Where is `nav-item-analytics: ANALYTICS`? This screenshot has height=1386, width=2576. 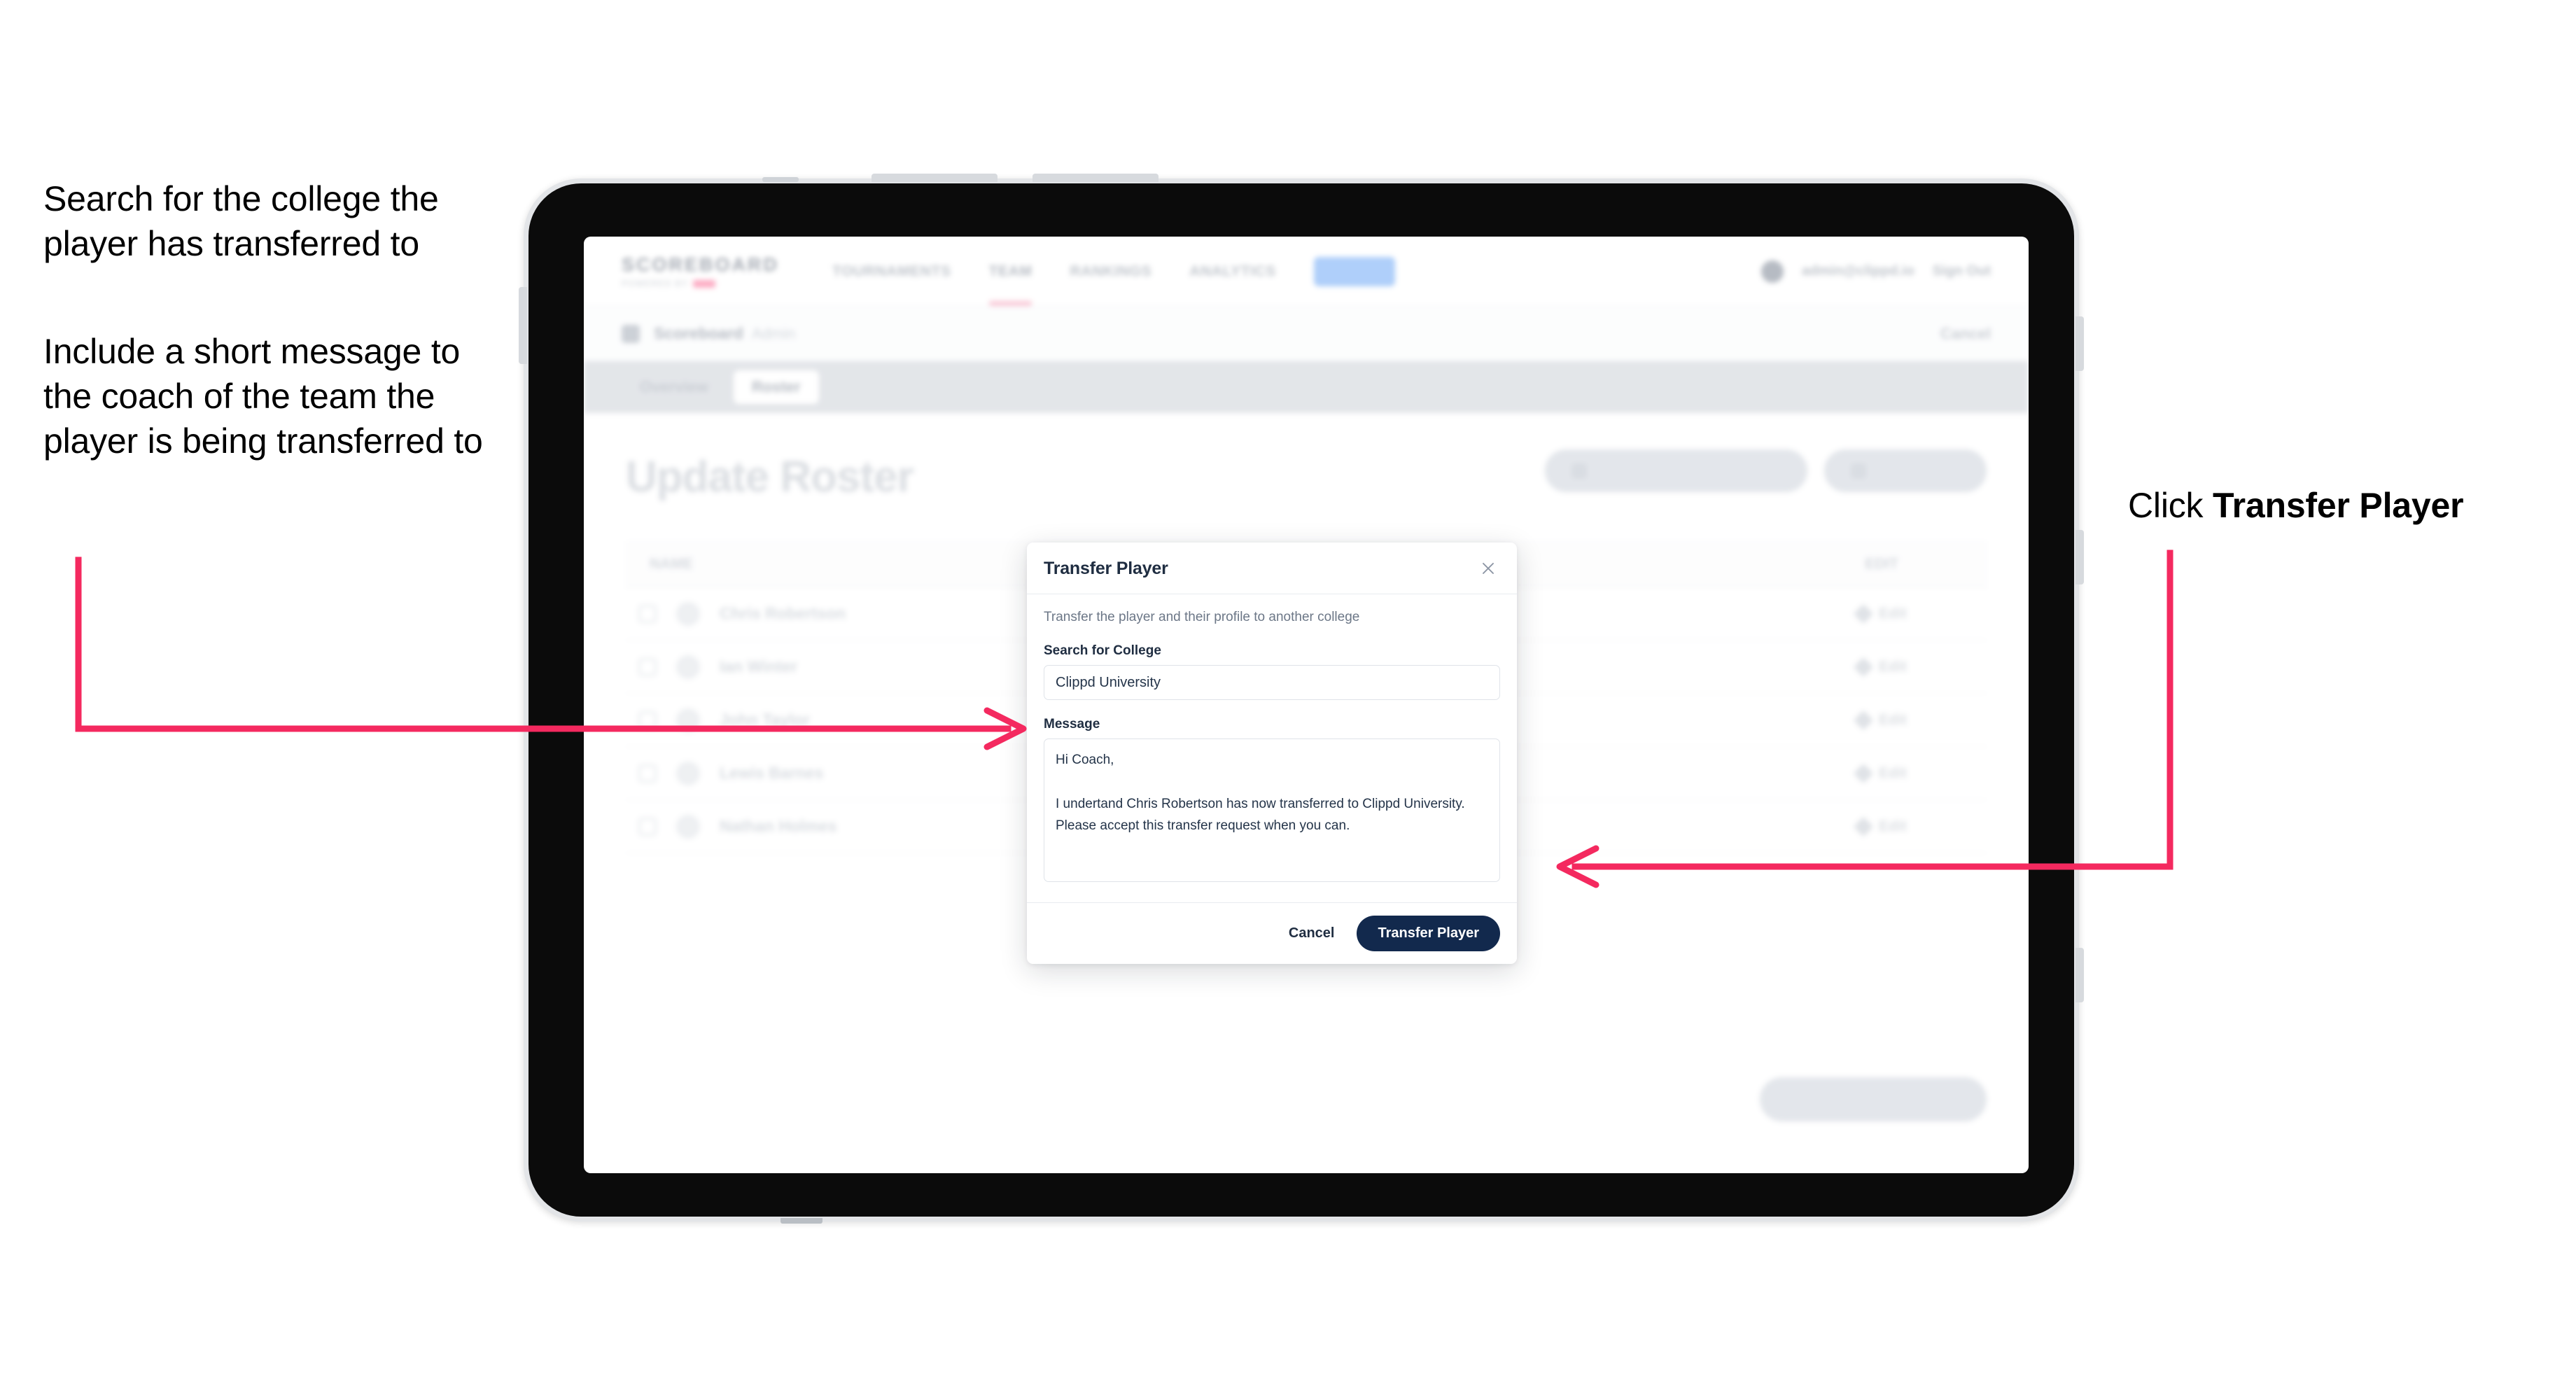
nav-item-analytics: ANALYTICS is located at coordinates (1232, 271).